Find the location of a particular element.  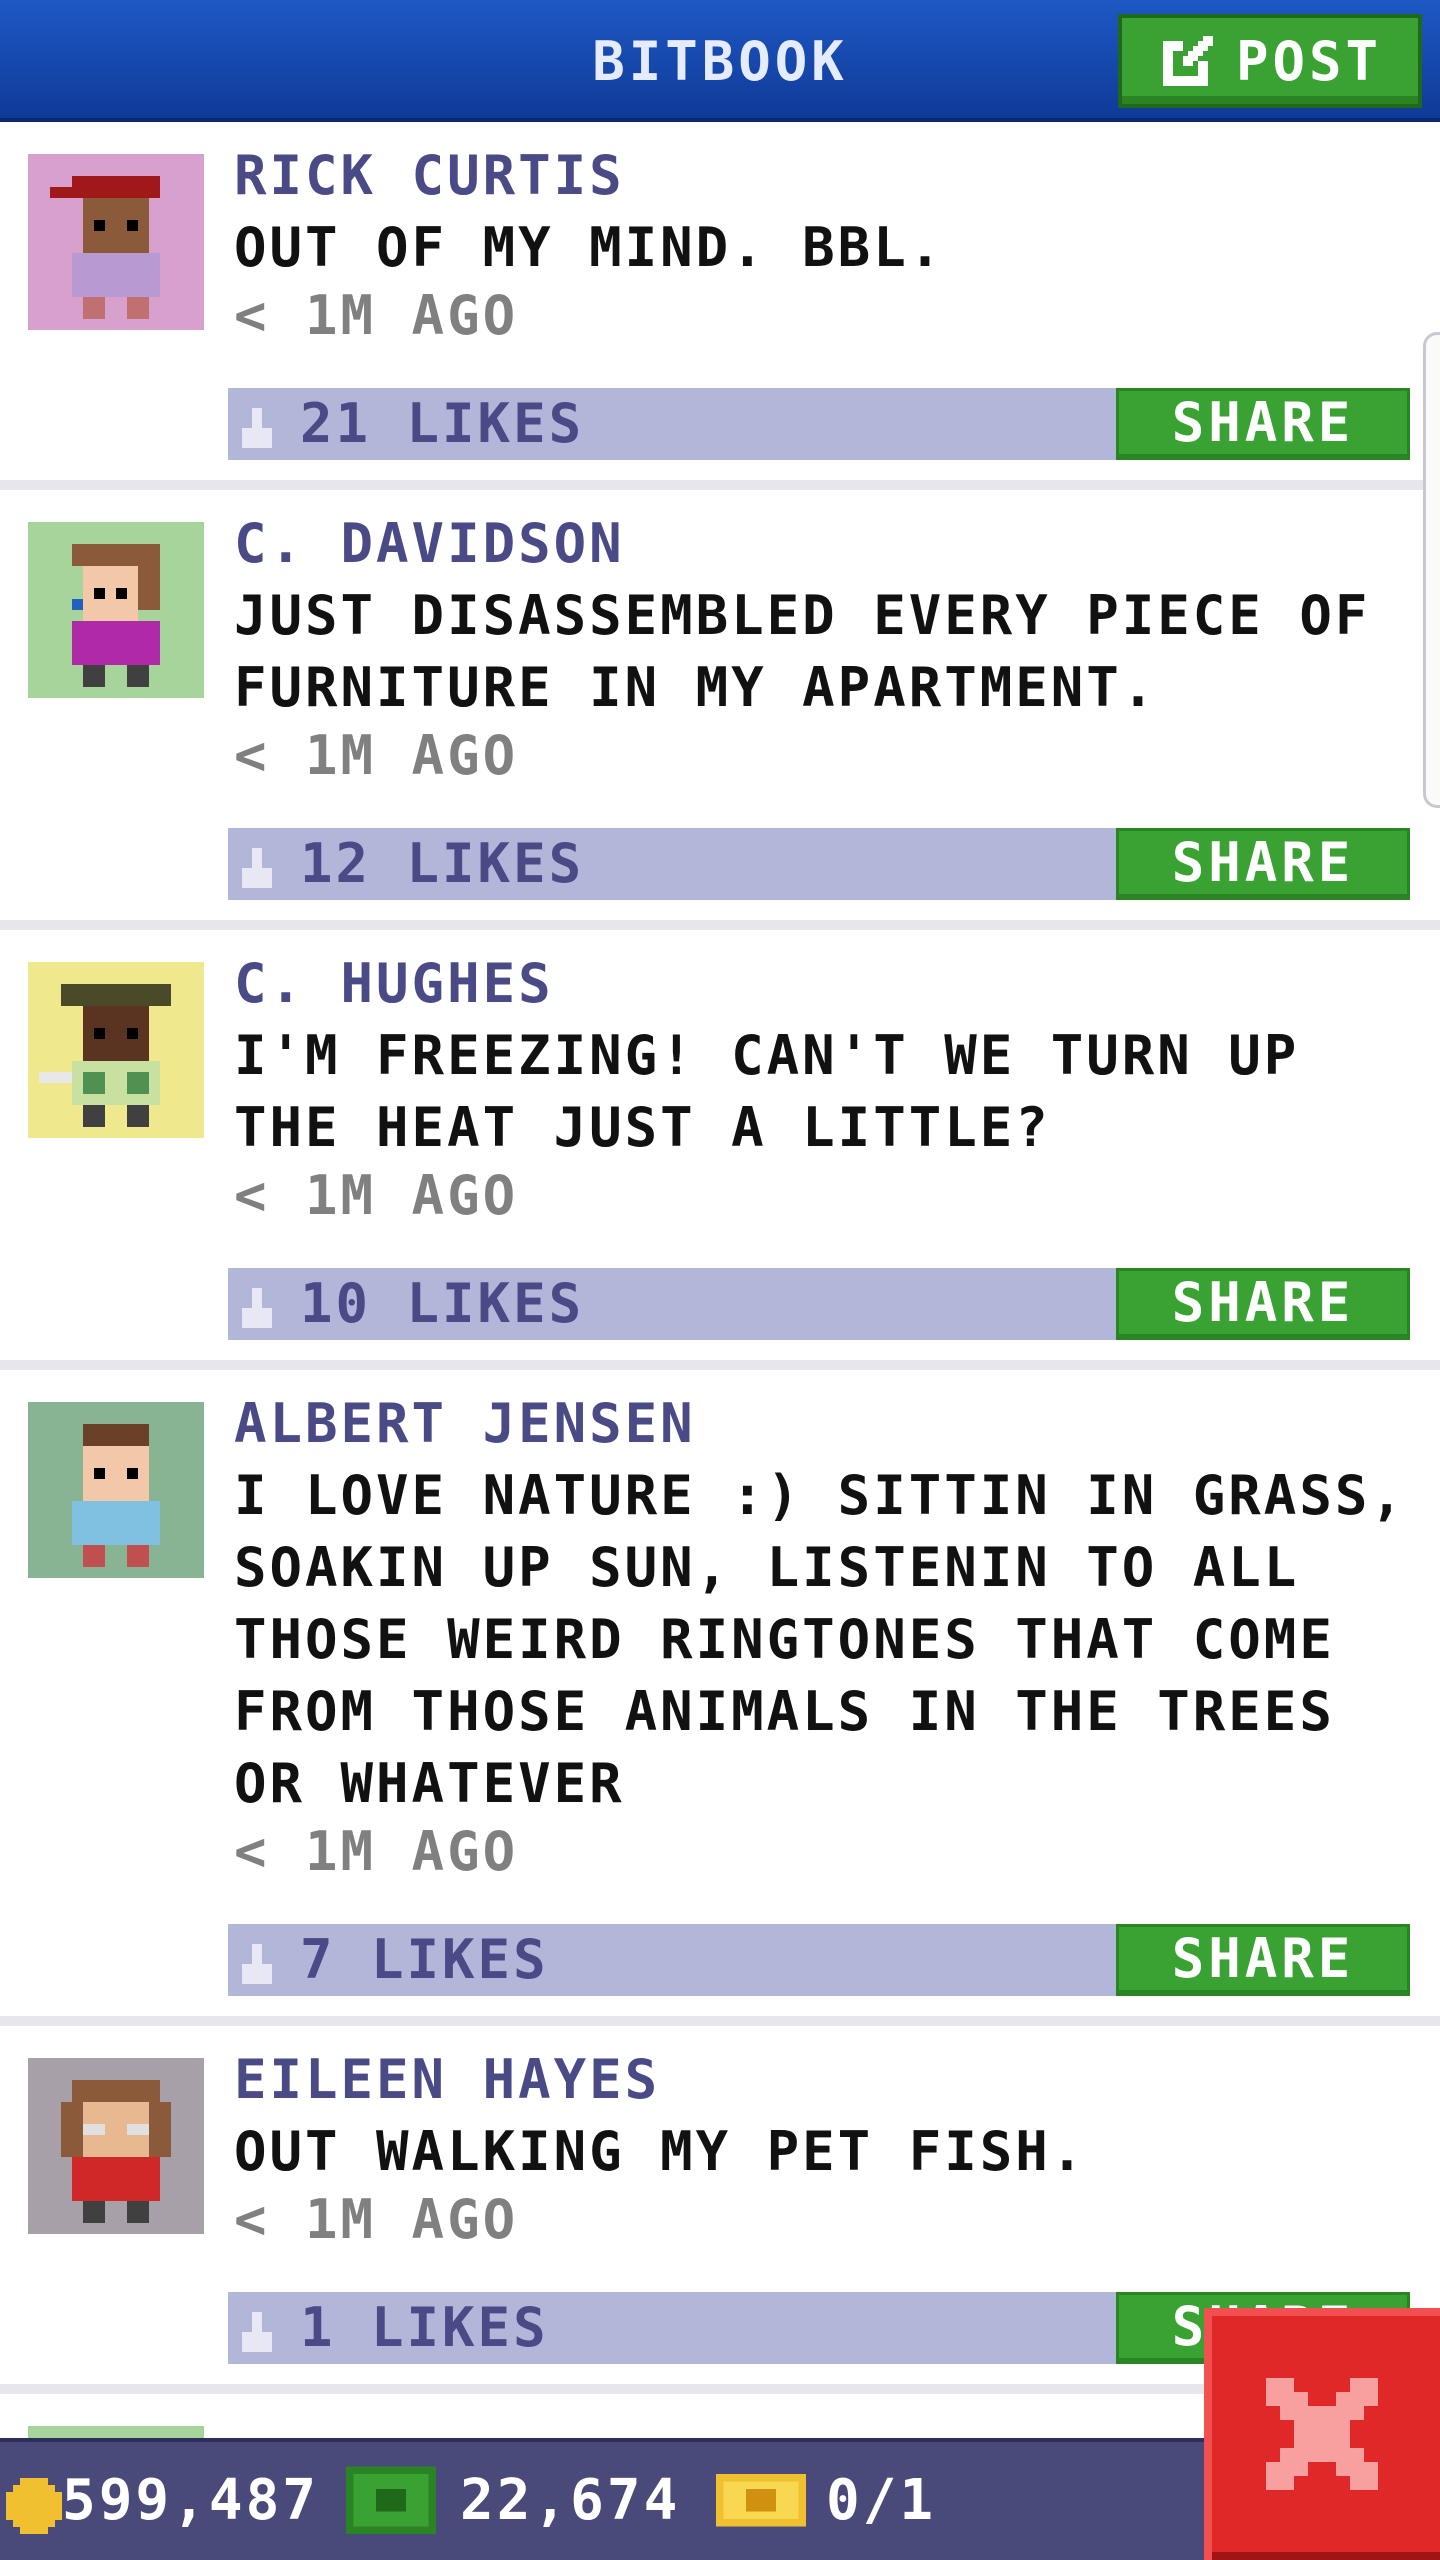

close-button is located at coordinates (1322, 2434).